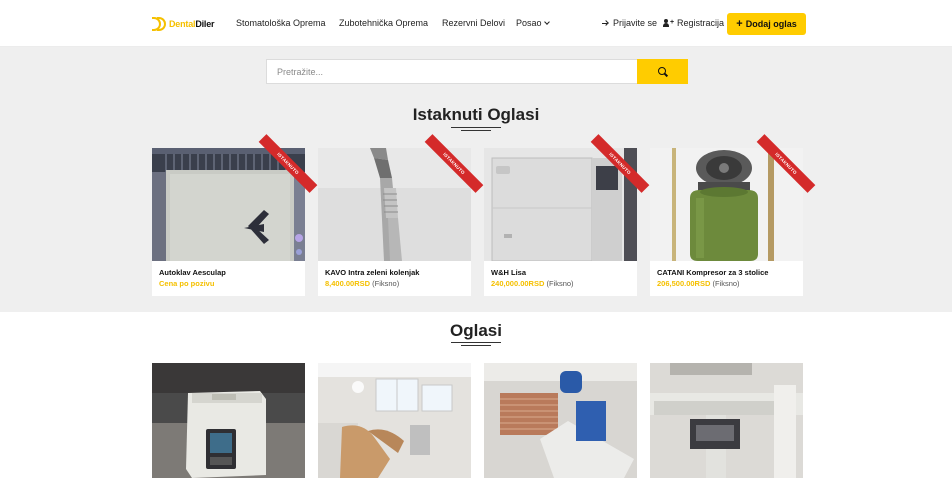 The image size is (952, 478). Describe the element at coordinates (160, 24) in the screenshot. I see `logo-icon` at that location.